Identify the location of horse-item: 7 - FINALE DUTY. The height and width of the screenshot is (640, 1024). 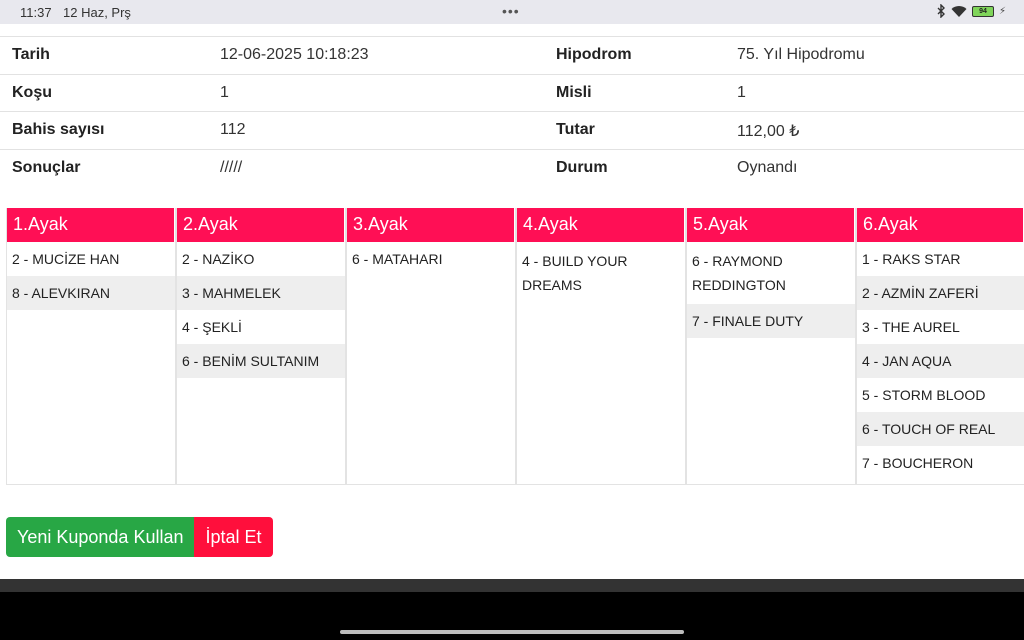
(771, 321).